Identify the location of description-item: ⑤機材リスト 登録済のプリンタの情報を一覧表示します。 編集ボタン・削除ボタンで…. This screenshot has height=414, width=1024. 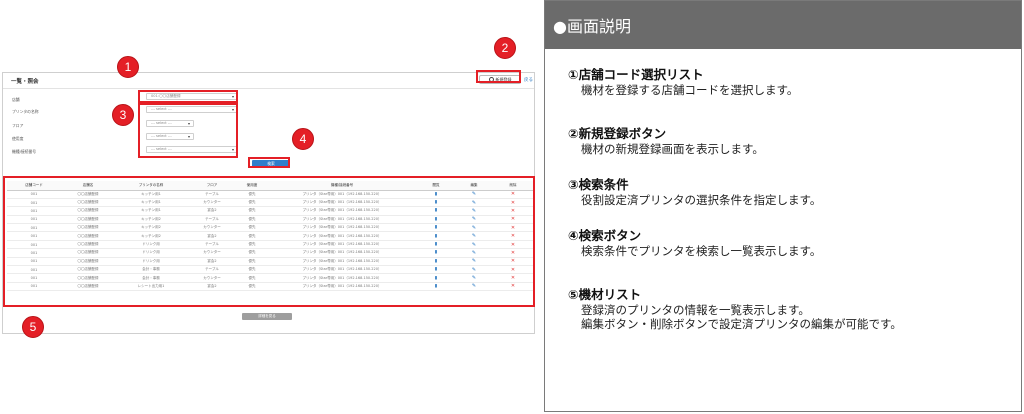
(735, 307).